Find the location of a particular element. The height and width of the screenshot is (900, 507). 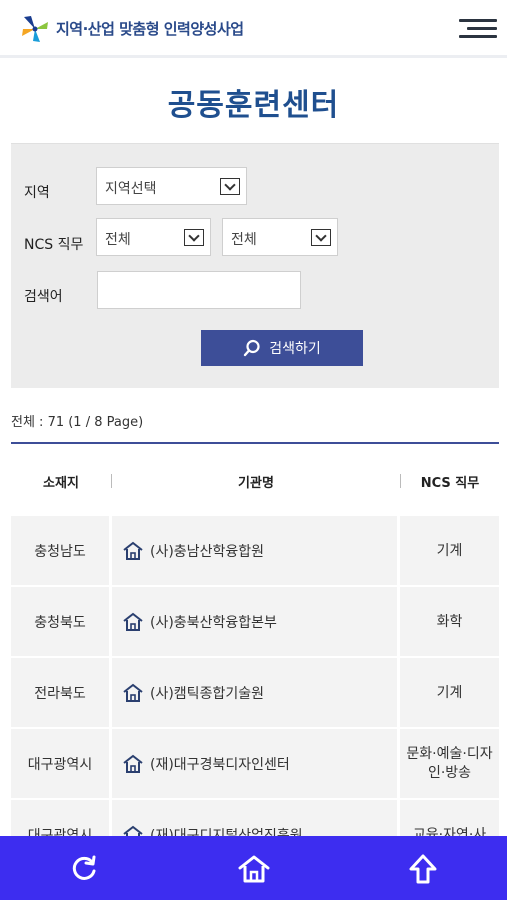

row-name-cell: (사)캠틱종합기술원 is located at coordinates (254, 693).